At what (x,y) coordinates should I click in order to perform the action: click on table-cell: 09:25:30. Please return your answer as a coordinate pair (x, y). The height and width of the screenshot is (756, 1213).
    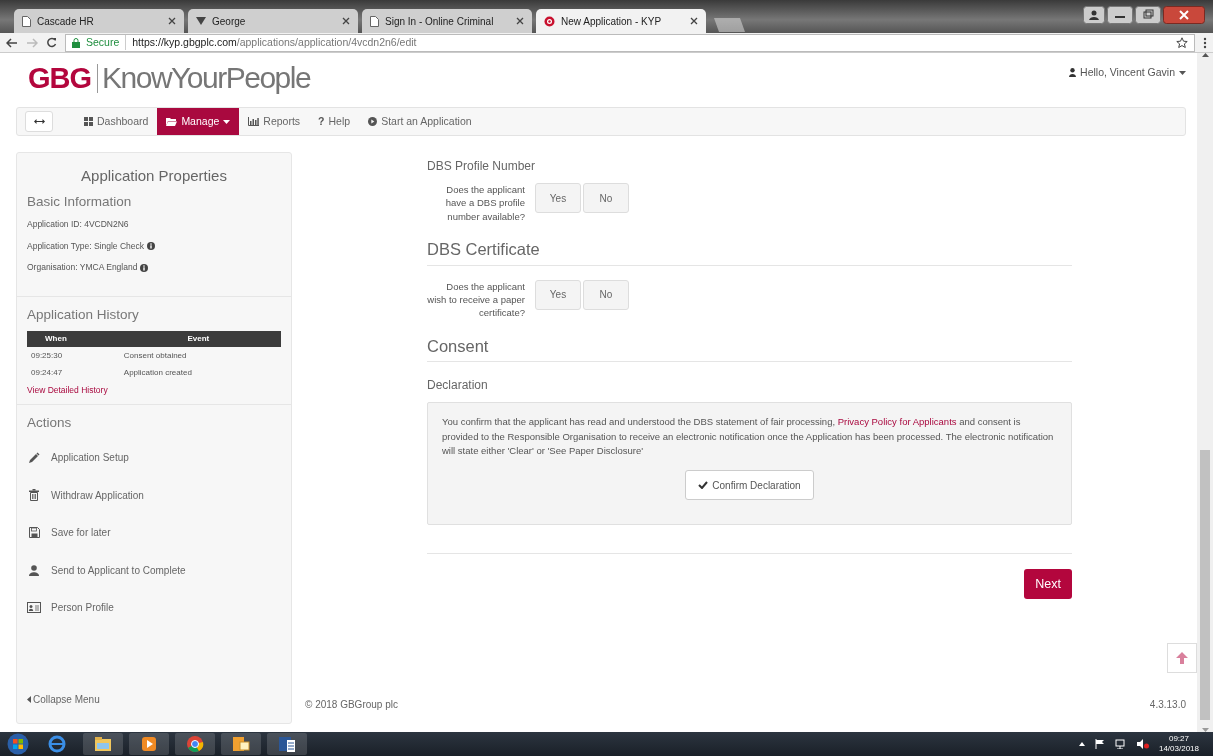
    Looking at the image, I should click on (73, 356).